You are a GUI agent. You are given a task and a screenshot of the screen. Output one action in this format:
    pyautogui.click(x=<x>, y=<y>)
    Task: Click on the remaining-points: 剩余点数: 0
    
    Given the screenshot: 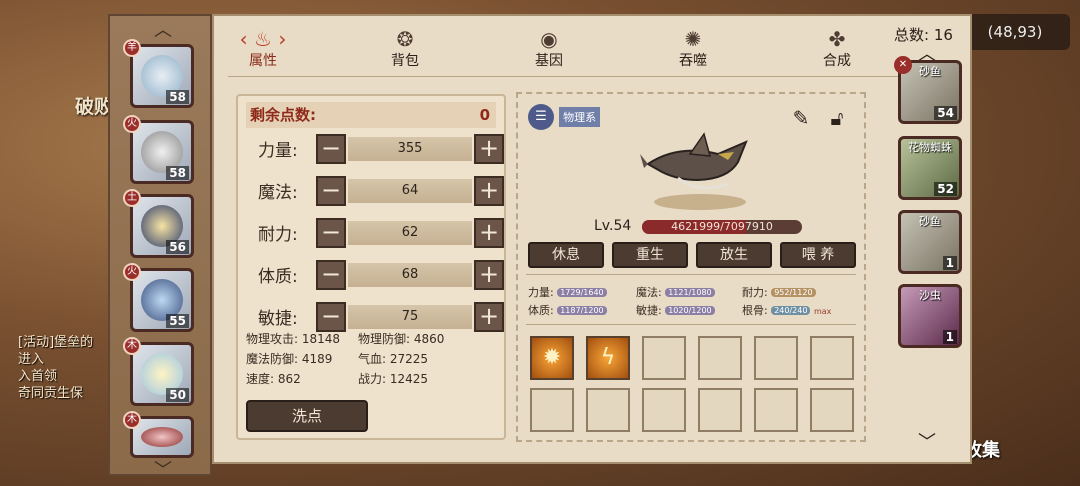 What is the action you would take?
    pyautogui.click(x=371, y=115)
    